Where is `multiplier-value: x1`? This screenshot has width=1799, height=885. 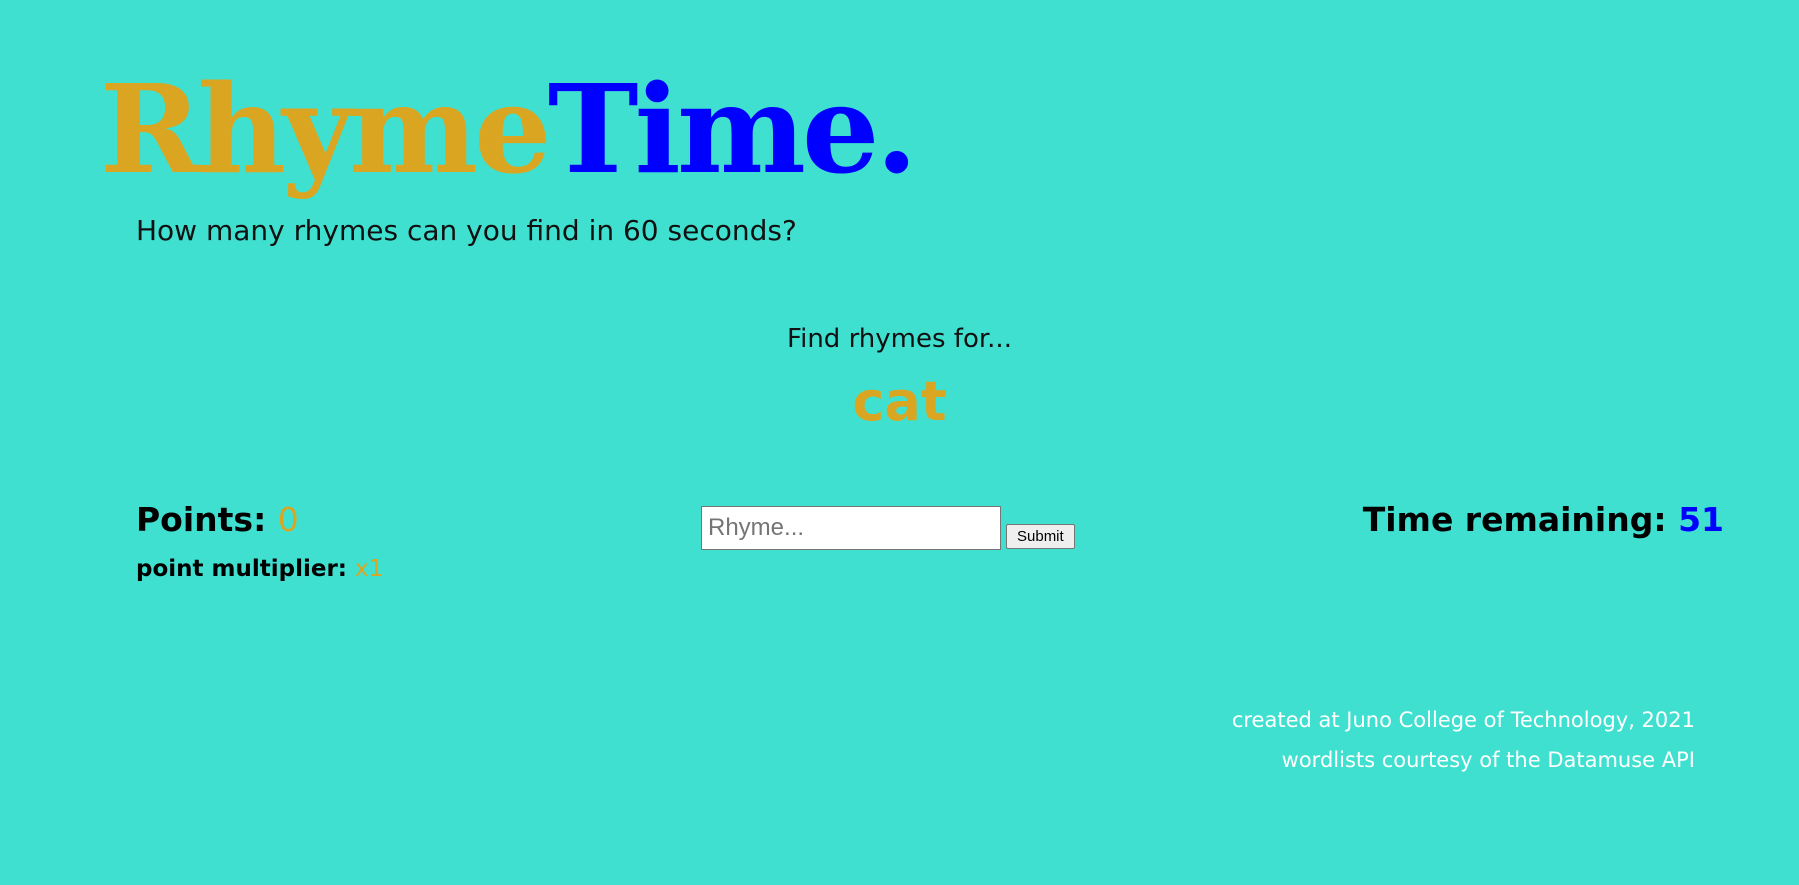
multiplier-value: x1 is located at coordinates (369, 569).